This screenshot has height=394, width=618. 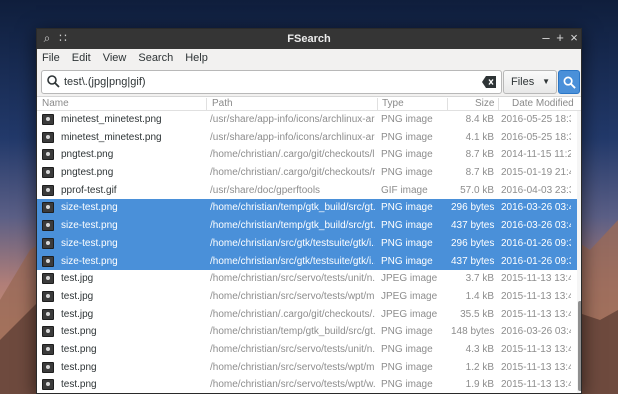 What do you see at coordinates (560, 37) in the screenshot?
I see `maximize-icon: +` at bounding box center [560, 37].